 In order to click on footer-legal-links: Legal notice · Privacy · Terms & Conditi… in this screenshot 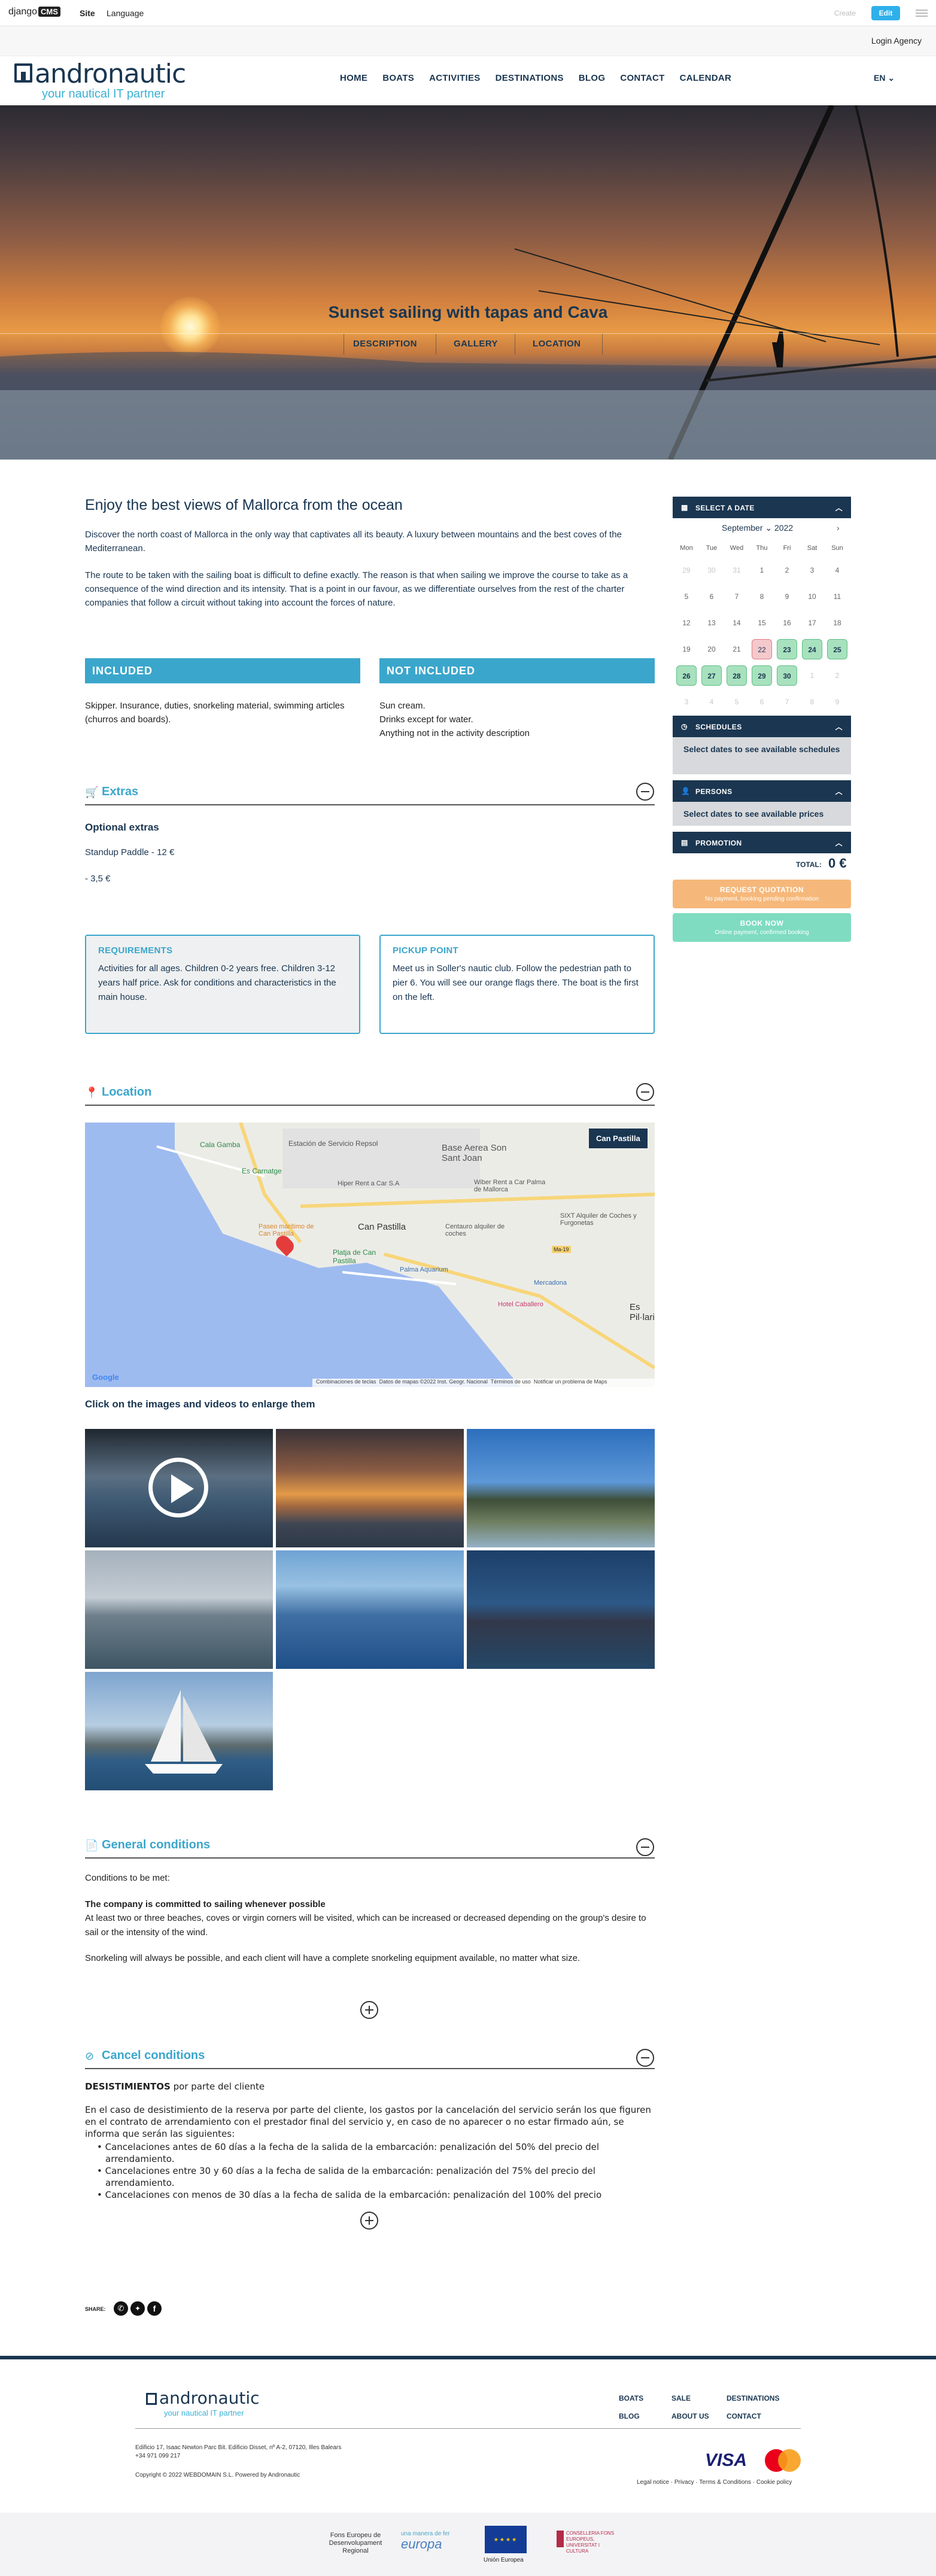, I will do `click(714, 2482)`.